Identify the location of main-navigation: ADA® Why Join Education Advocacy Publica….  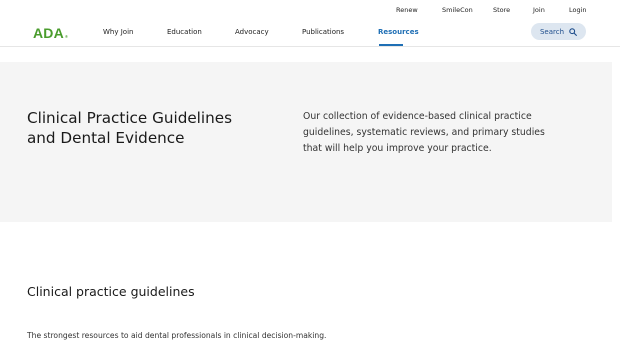
(310, 33).